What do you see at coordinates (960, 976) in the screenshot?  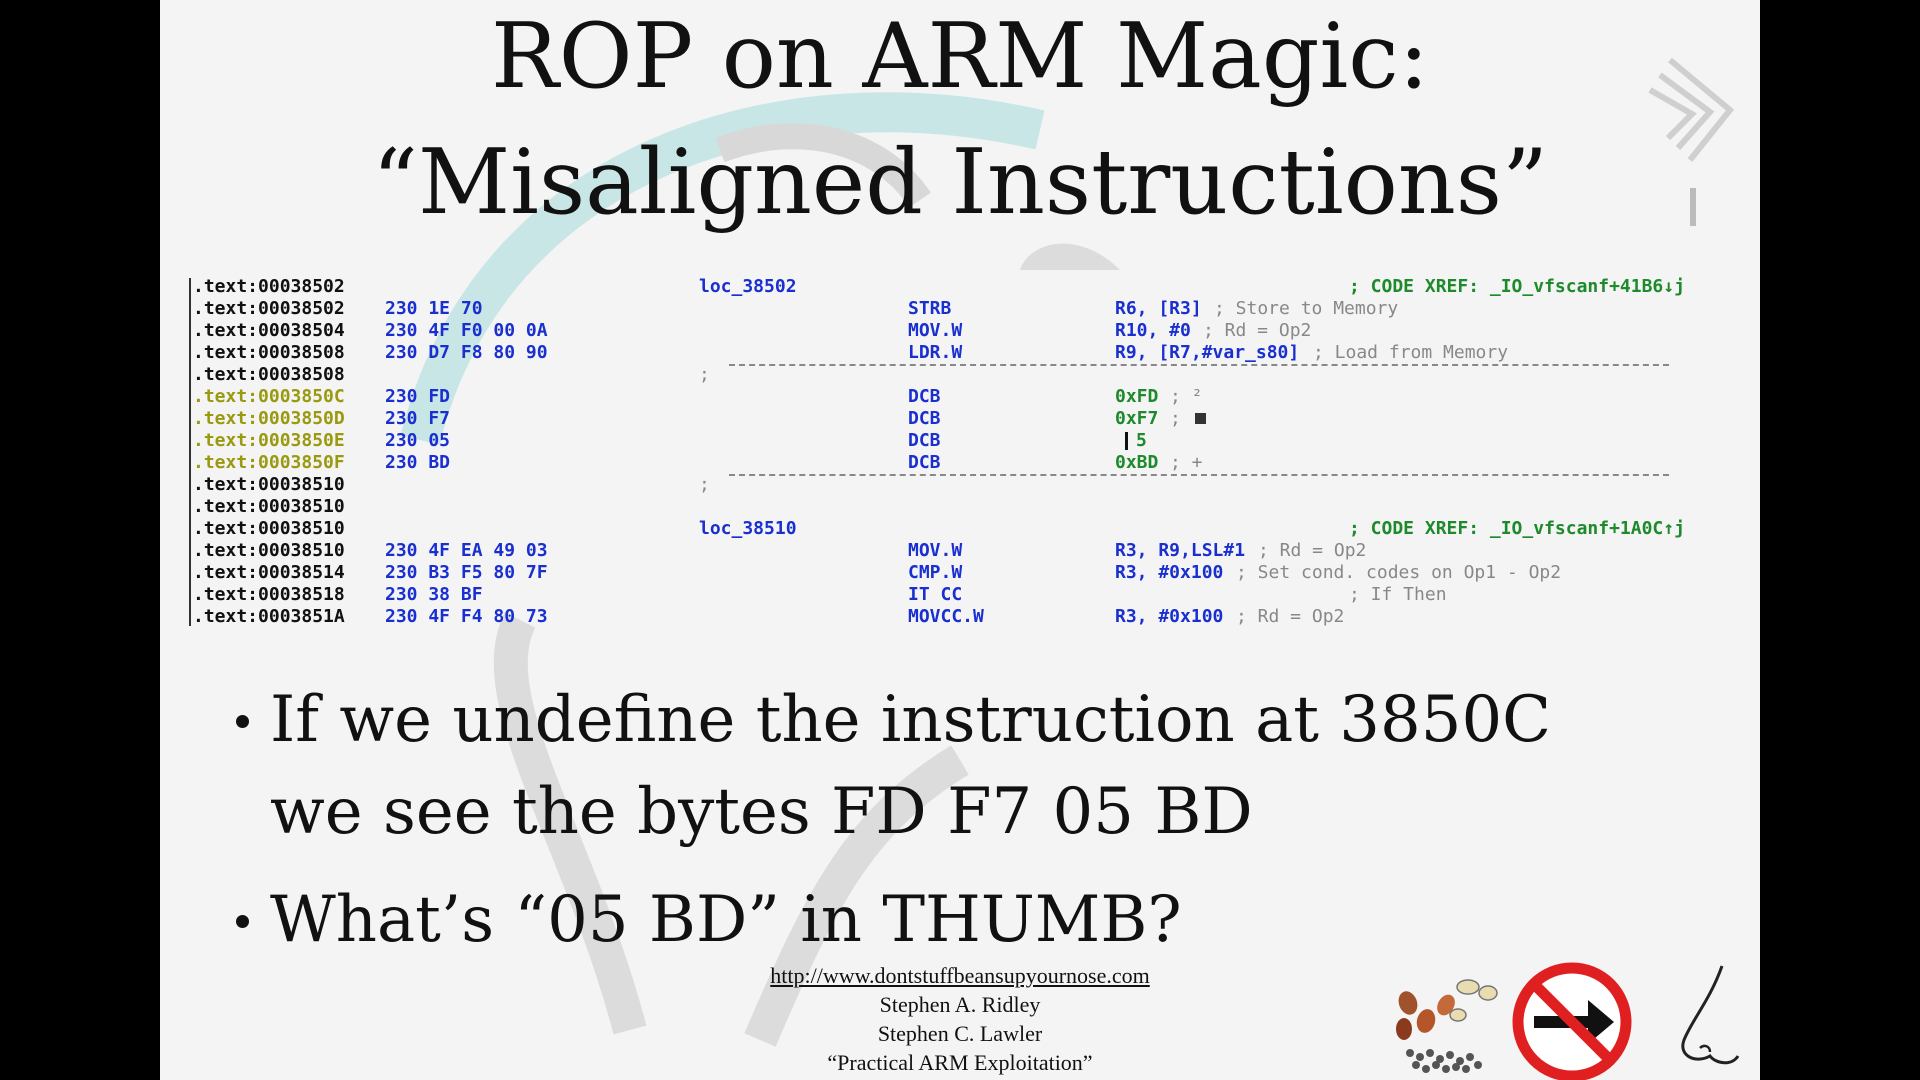 I see `footer-url-link: http://www.dontstuffbeansupyournose.com` at bounding box center [960, 976].